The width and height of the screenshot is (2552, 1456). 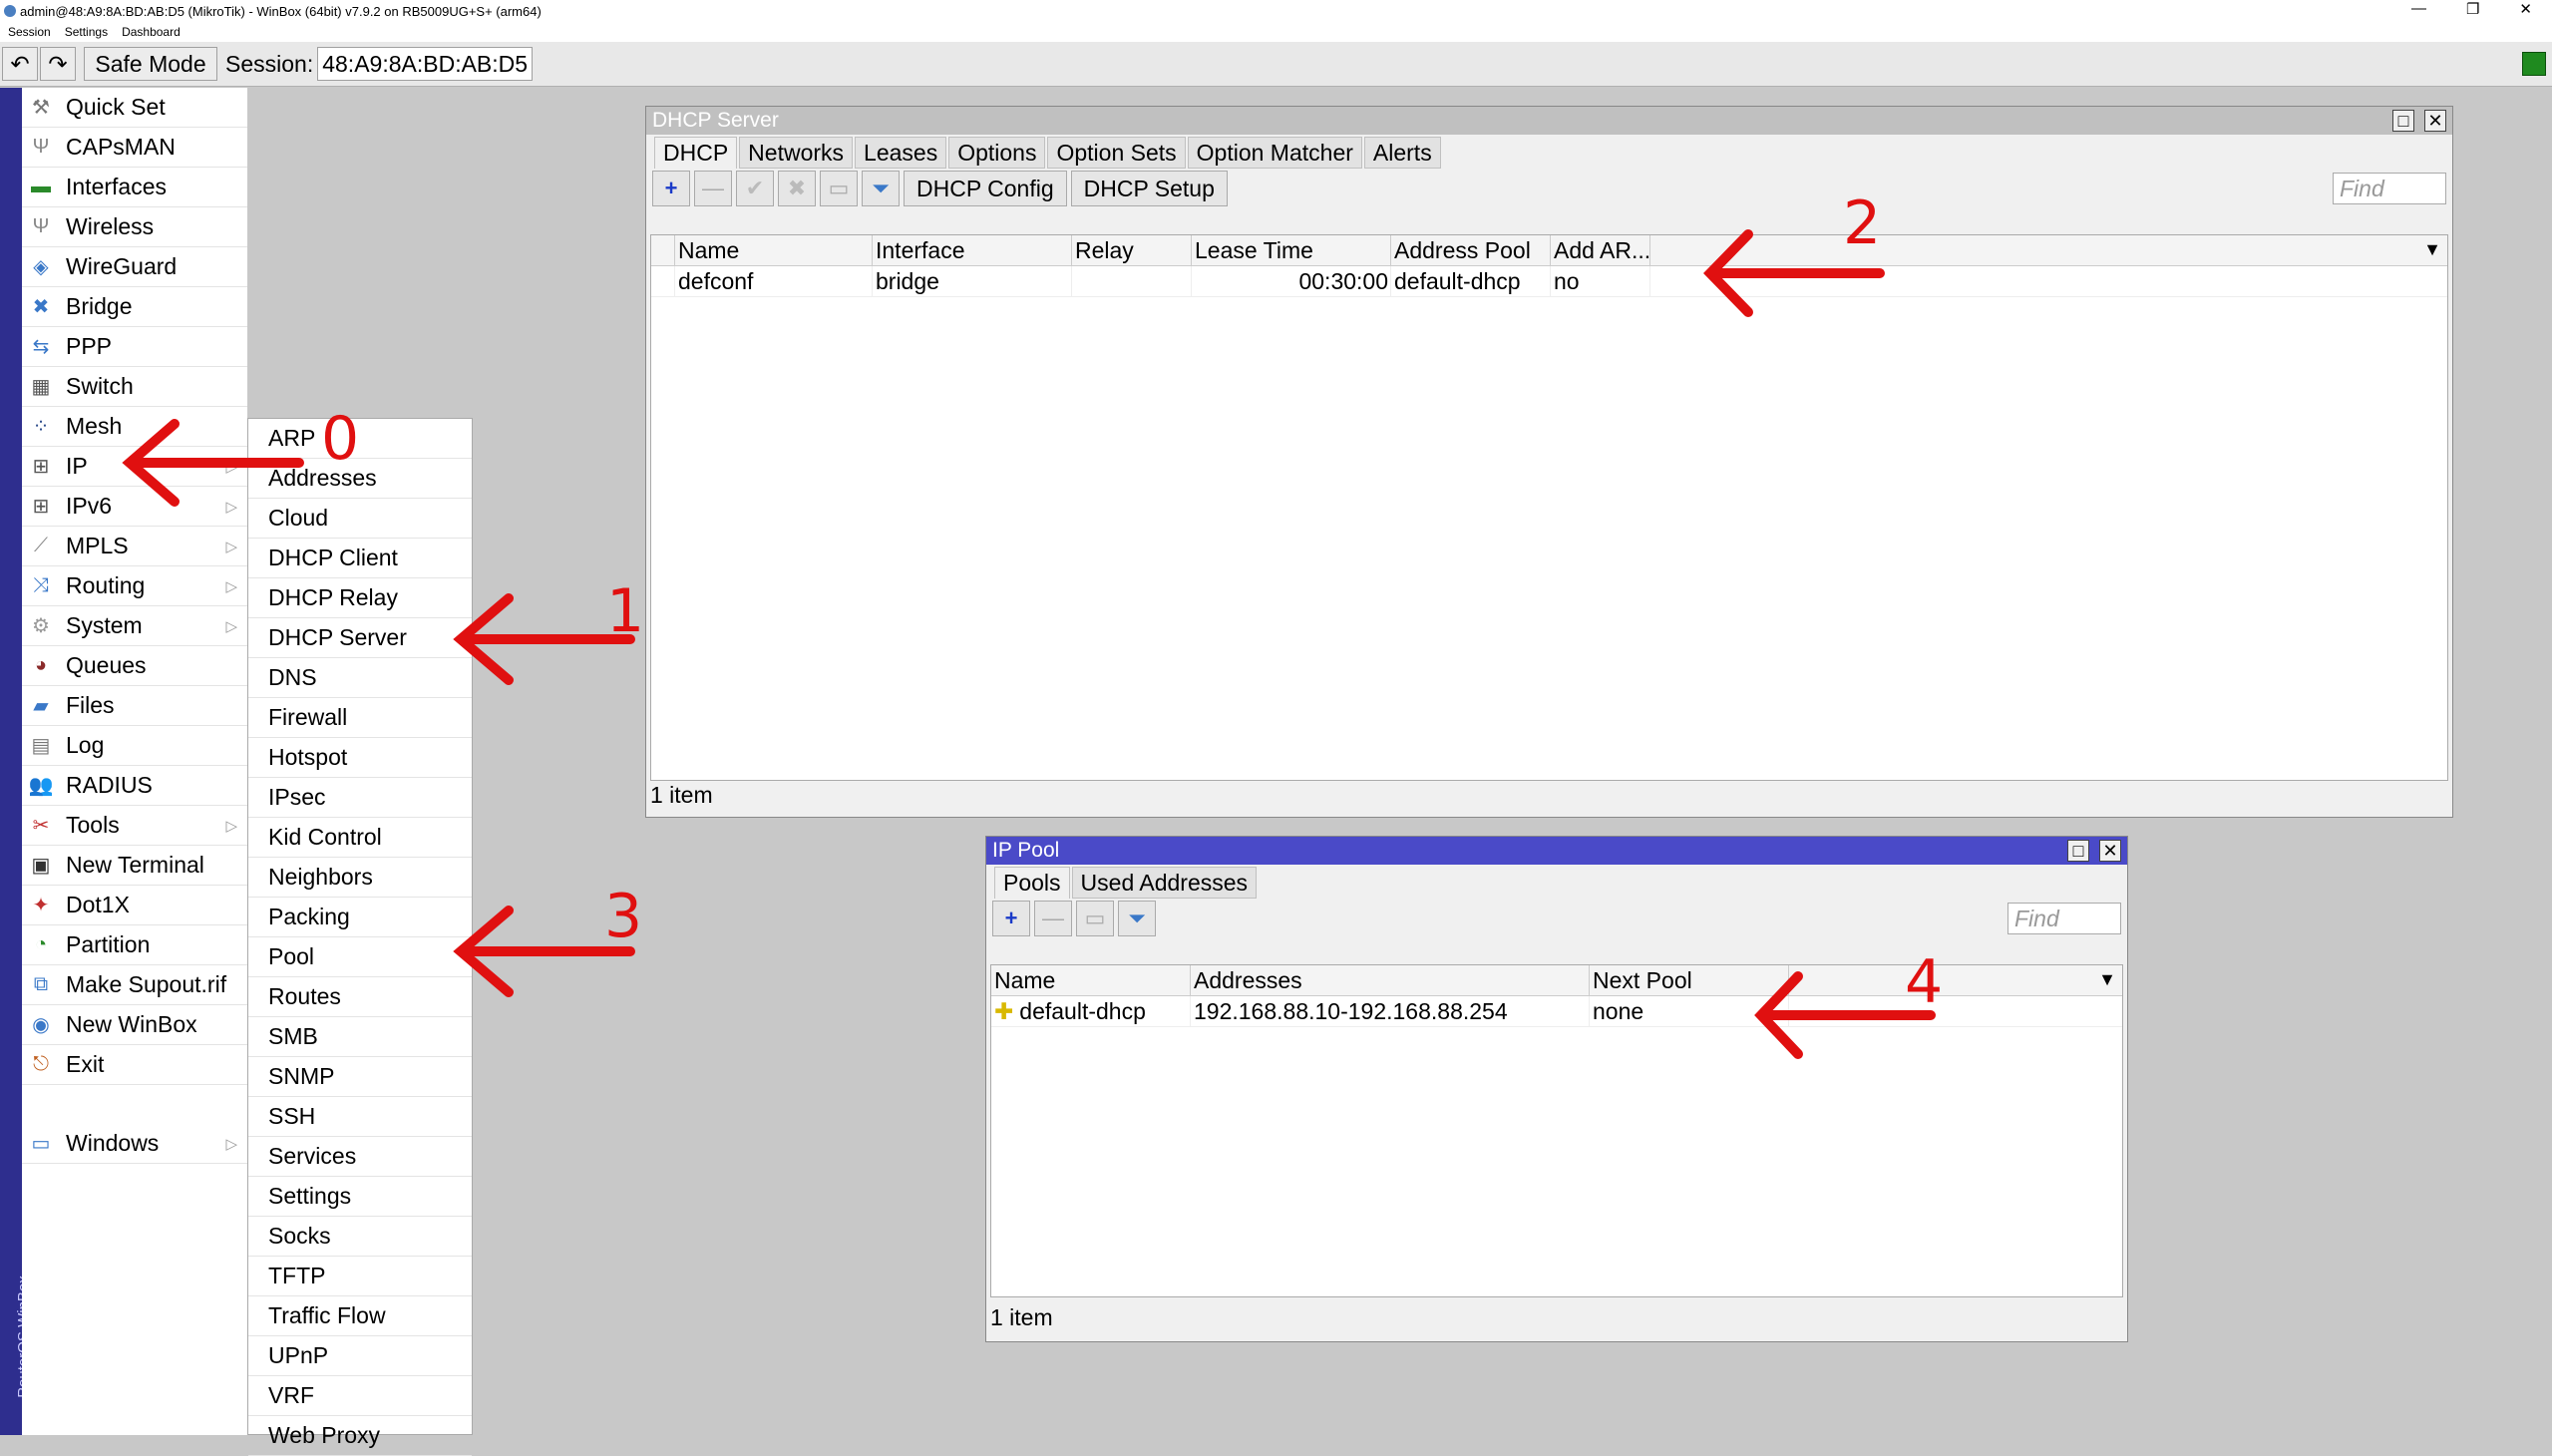 What do you see at coordinates (625, 611) in the screenshot?
I see `annotation-1: 1` at bounding box center [625, 611].